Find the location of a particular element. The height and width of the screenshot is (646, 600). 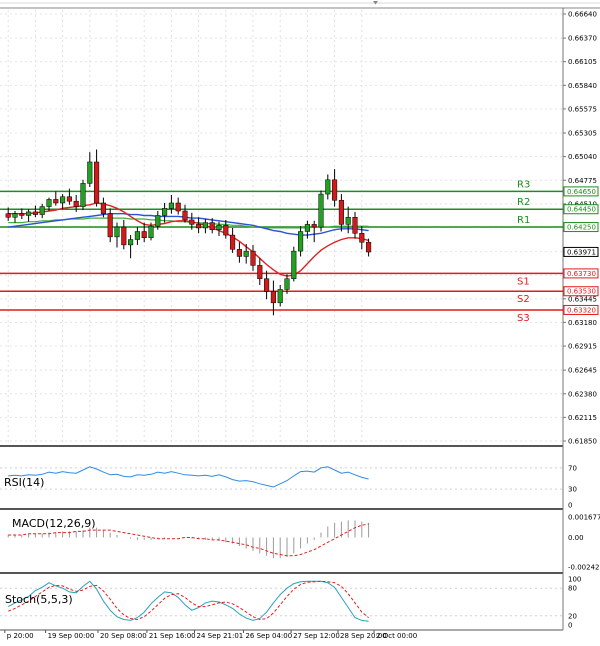

current-price-text: 0.63971 is located at coordinates (581, 252).